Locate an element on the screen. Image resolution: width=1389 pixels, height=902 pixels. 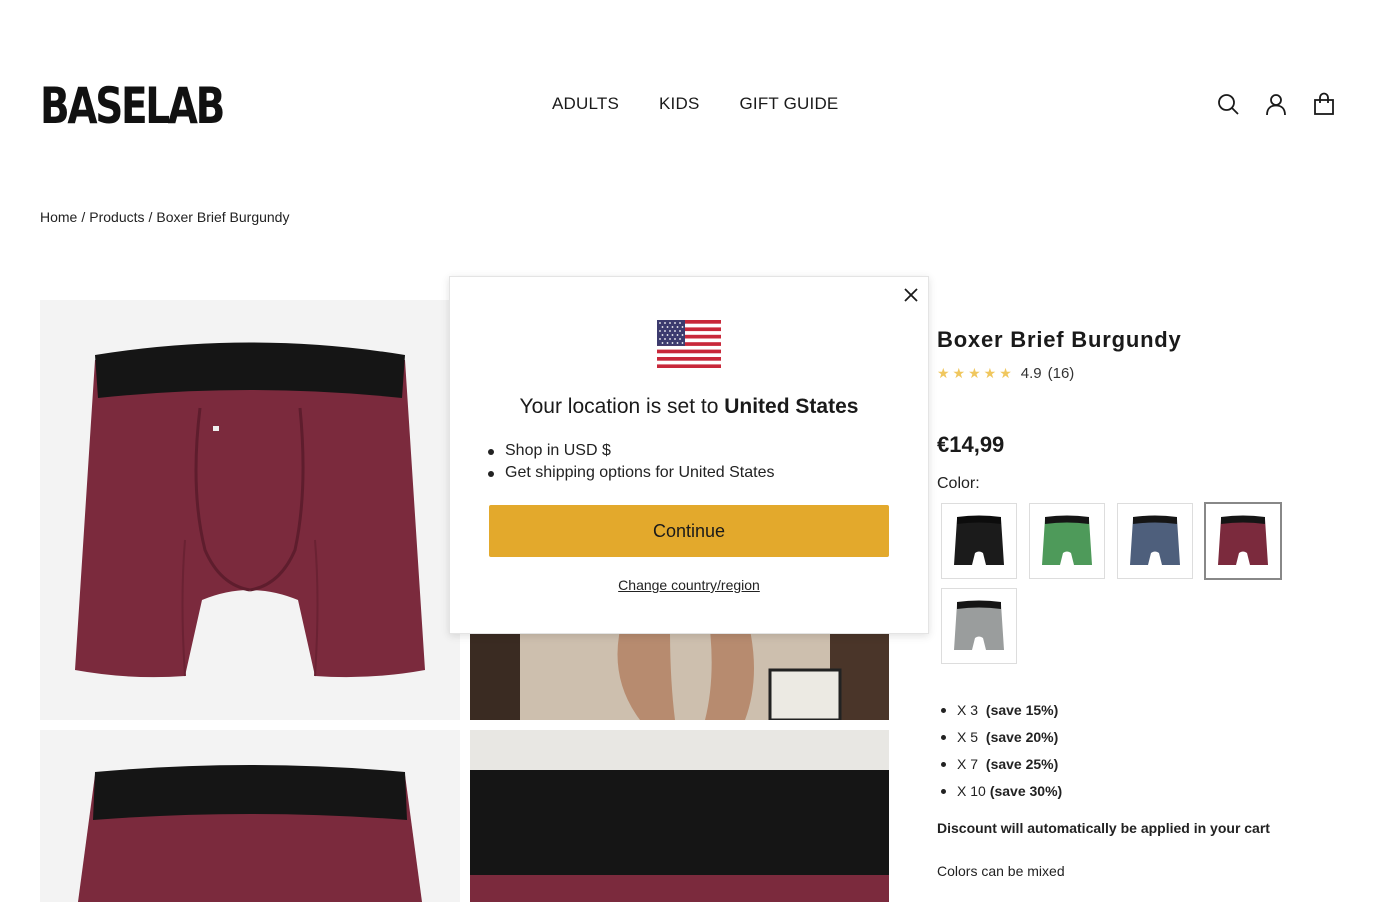
bundle-save: (save 20%) is located at coordinates (1022, 737).